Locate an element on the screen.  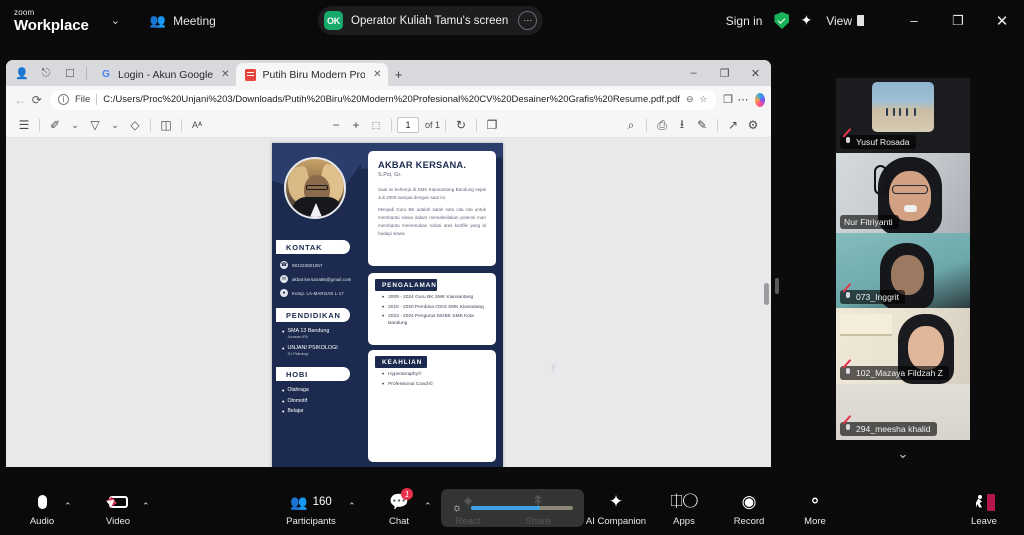
window-maximize-button: ❐ is located at coordinates (958, 20).